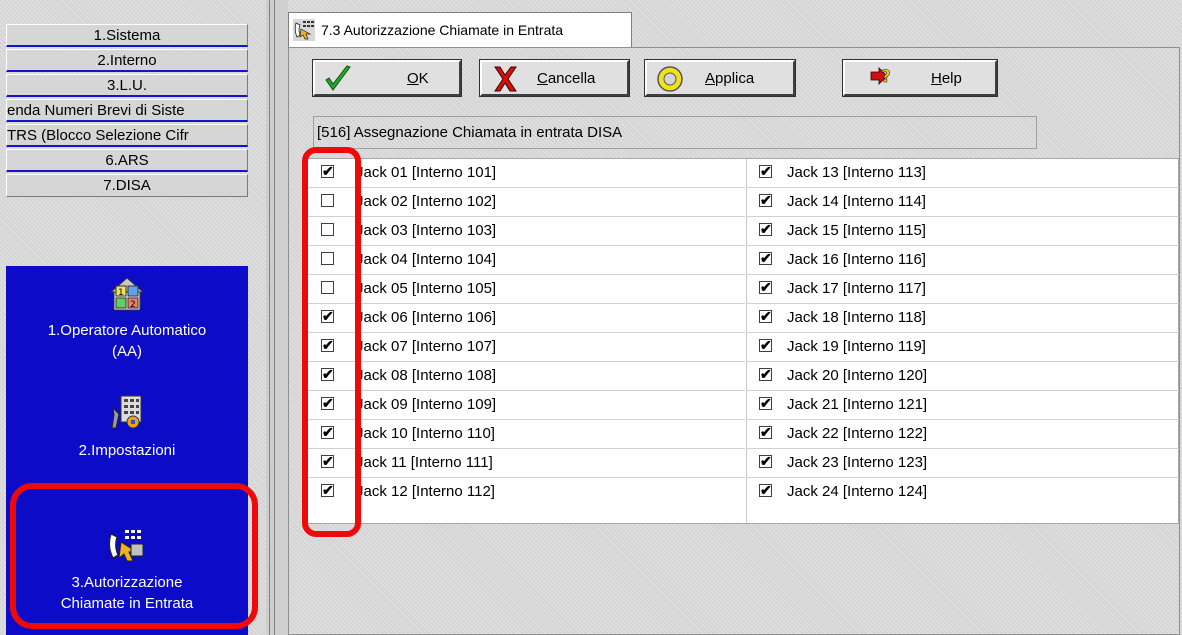 Image resolution: width=1182 pixels, height=635 pixels. I want to click on jack-label: Jack 18 [Interno 118], so click(856, 317).